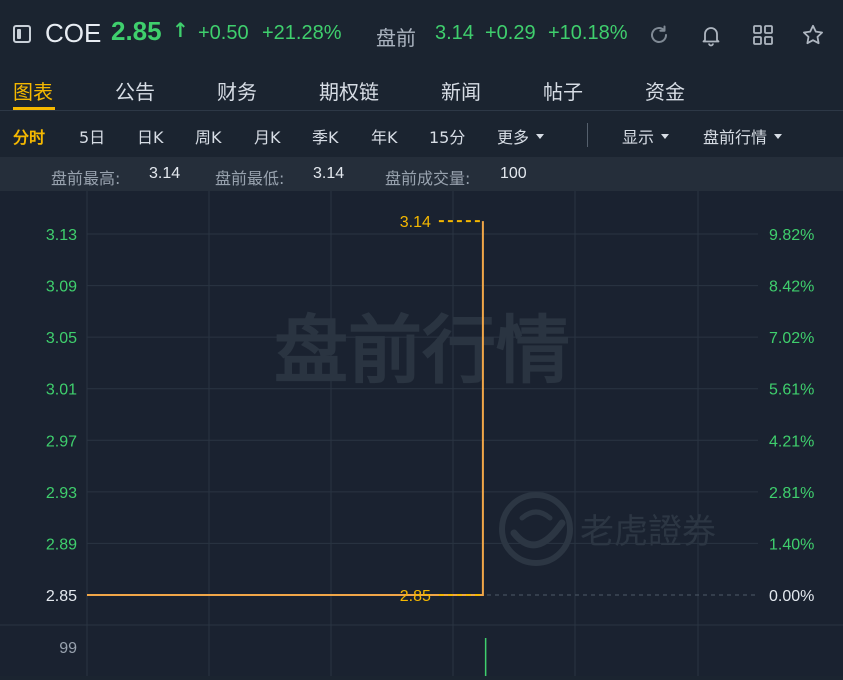 The image size is (843, 680). I want to click on toolbar-divider, so click(587, 135).